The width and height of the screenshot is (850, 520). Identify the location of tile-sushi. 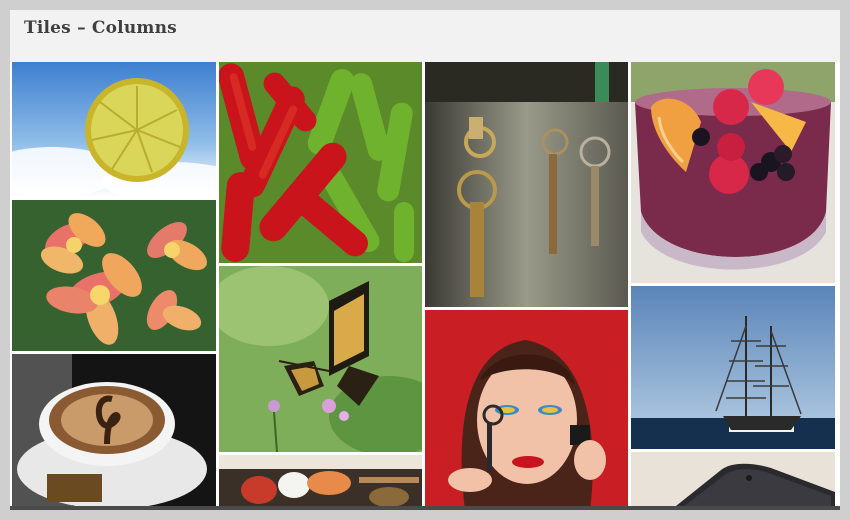
(320, 482).